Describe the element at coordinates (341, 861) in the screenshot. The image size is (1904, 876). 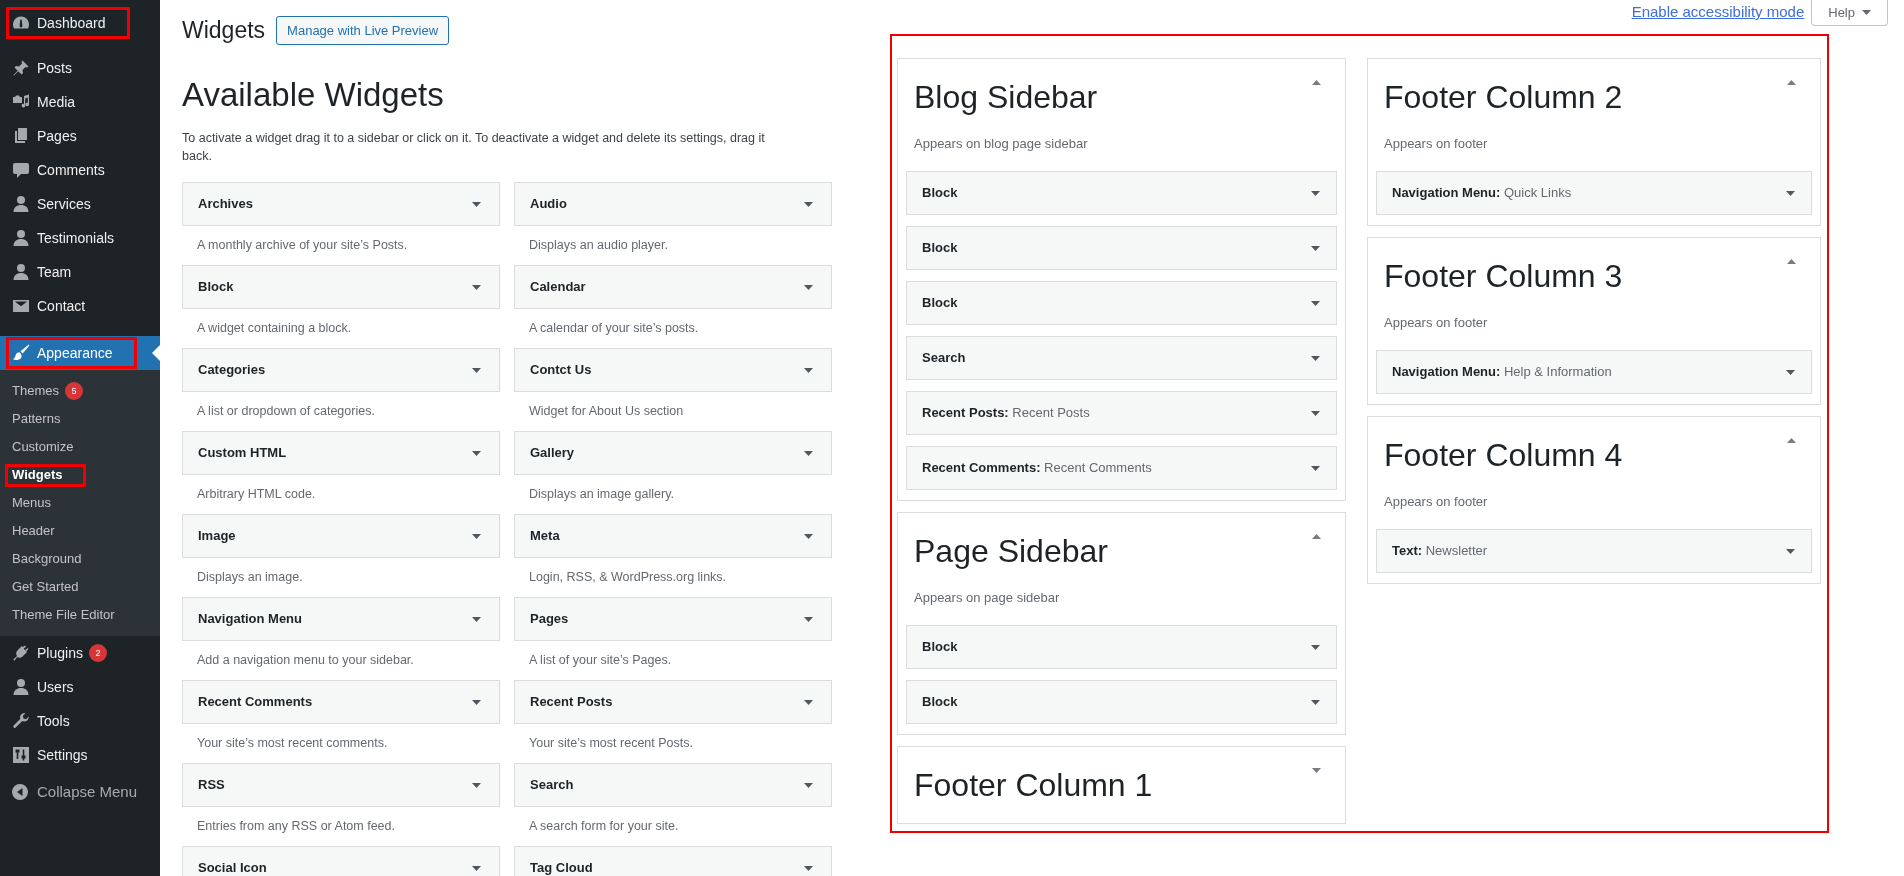
I see `widget-item: Social Icon` at that location.